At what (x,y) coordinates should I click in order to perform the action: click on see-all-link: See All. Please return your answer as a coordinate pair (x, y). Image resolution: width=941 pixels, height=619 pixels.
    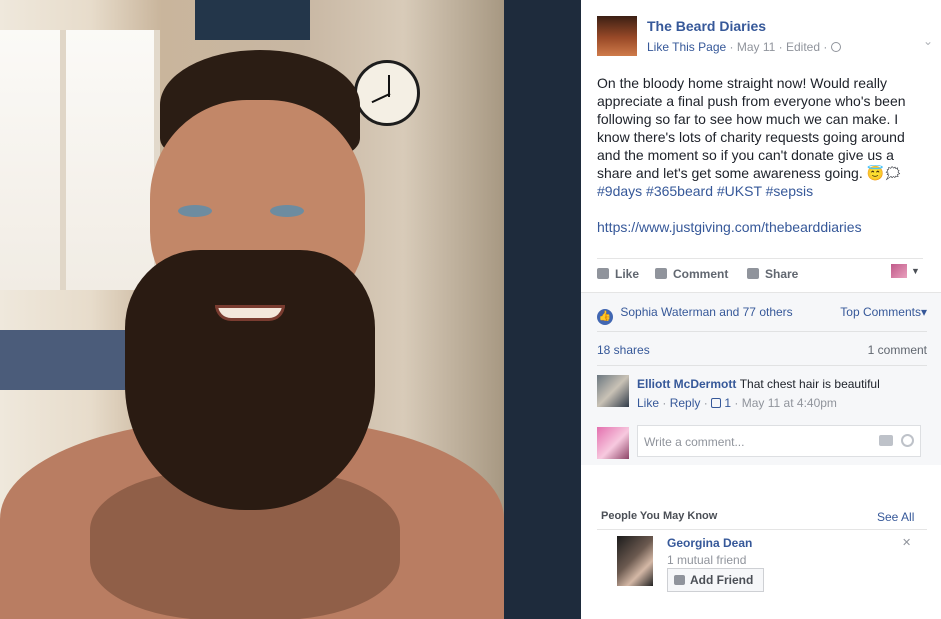
    Looking at the image, I should click on (895, 517).